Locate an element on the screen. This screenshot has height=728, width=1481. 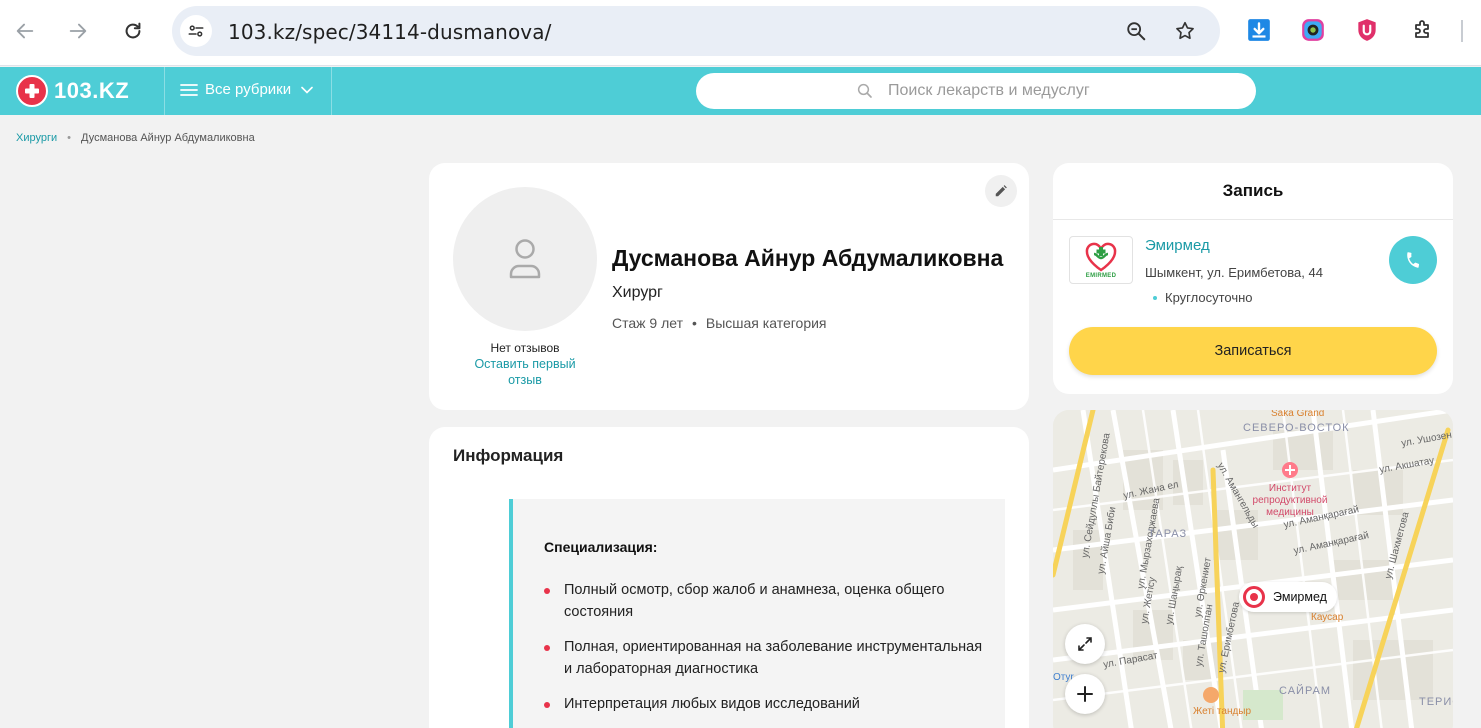
map-label-saka: Saka Grand is located at coordinates (1298, 414).